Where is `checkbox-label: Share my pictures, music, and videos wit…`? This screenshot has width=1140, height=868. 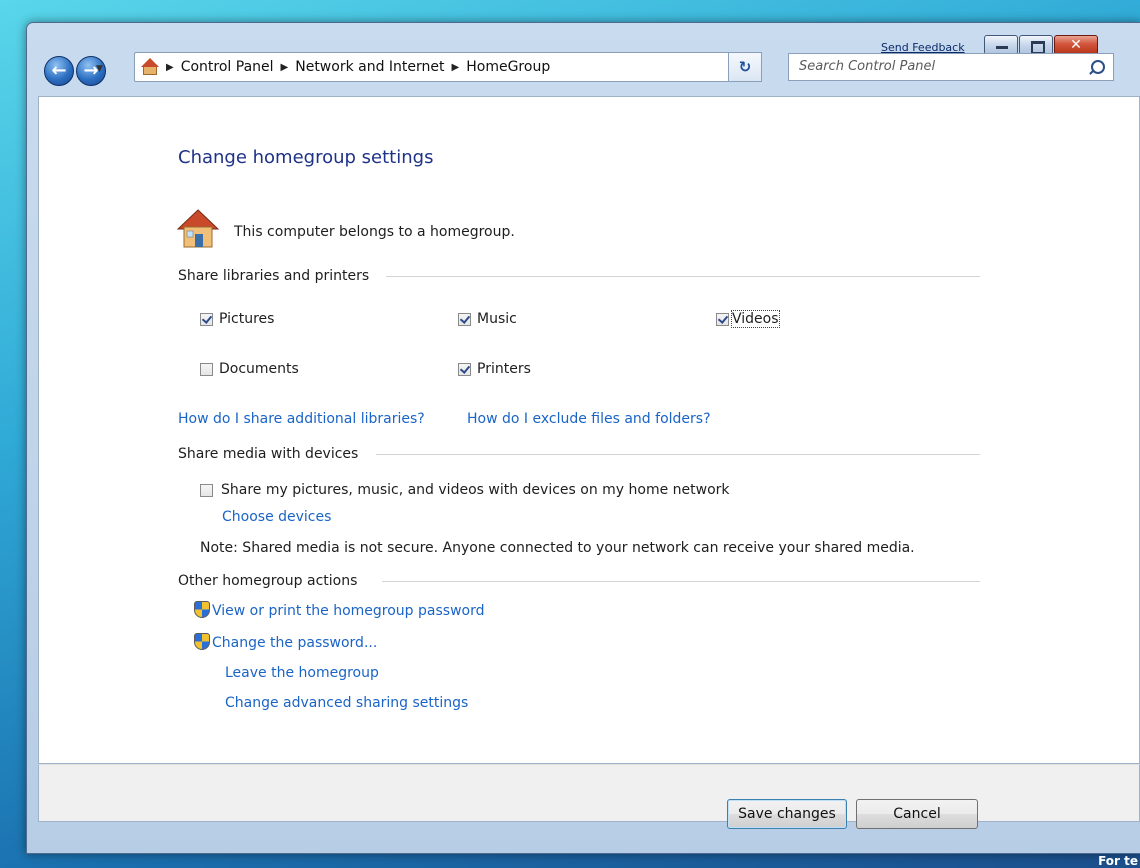 checkbox-label: Share my pictures, music, and videos wit… is located at coordinates (475, 490).